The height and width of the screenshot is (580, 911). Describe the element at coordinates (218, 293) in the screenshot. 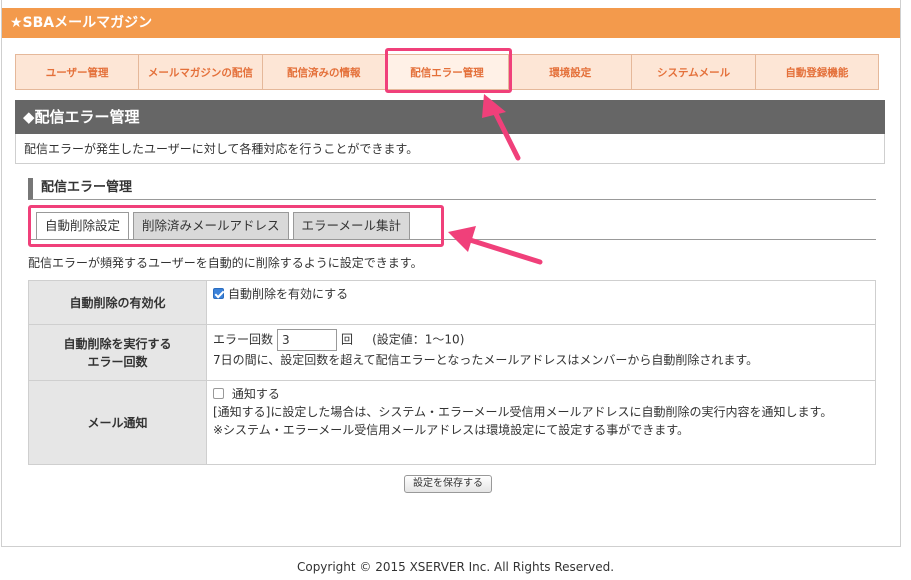

I see `enable-checkbox` at that location.